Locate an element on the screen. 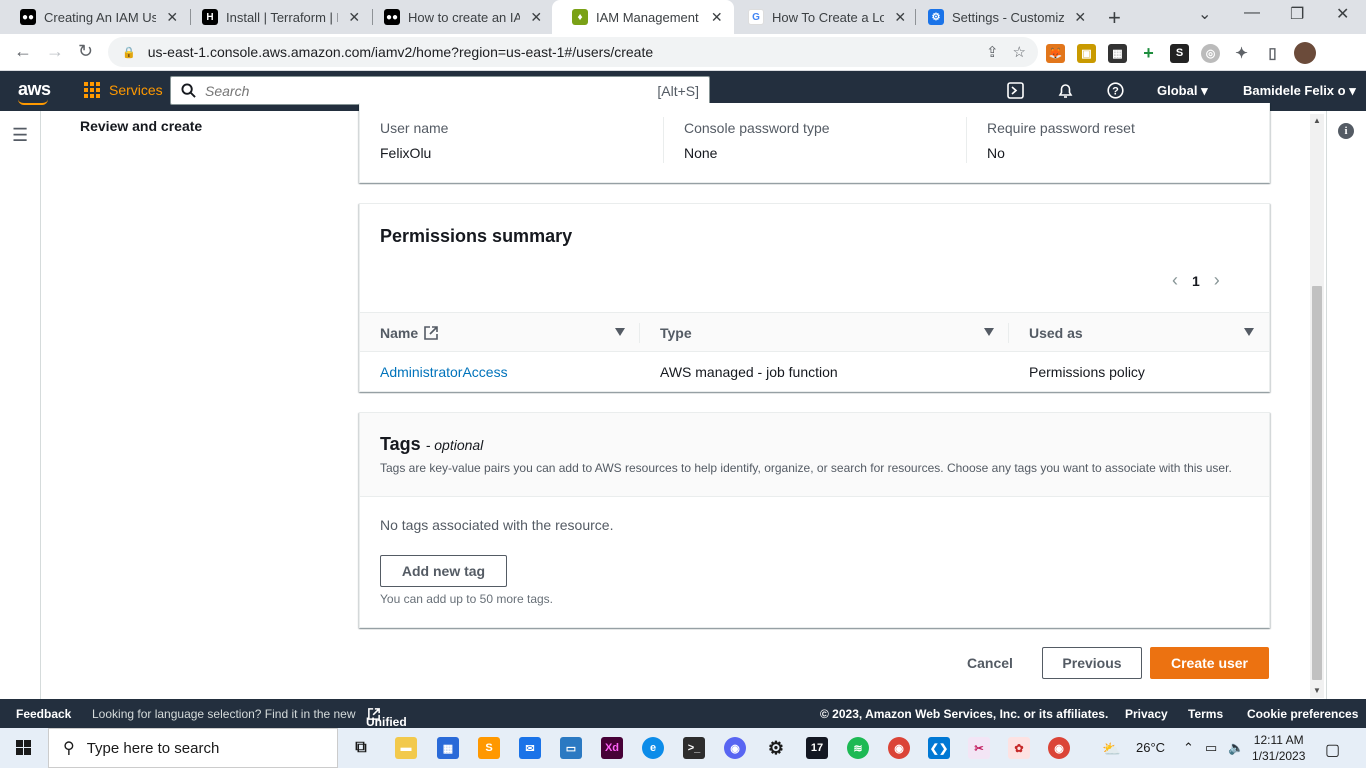 This screenshot has height=768, width=1366. aws-search-input is located at coordinates (431, 90).